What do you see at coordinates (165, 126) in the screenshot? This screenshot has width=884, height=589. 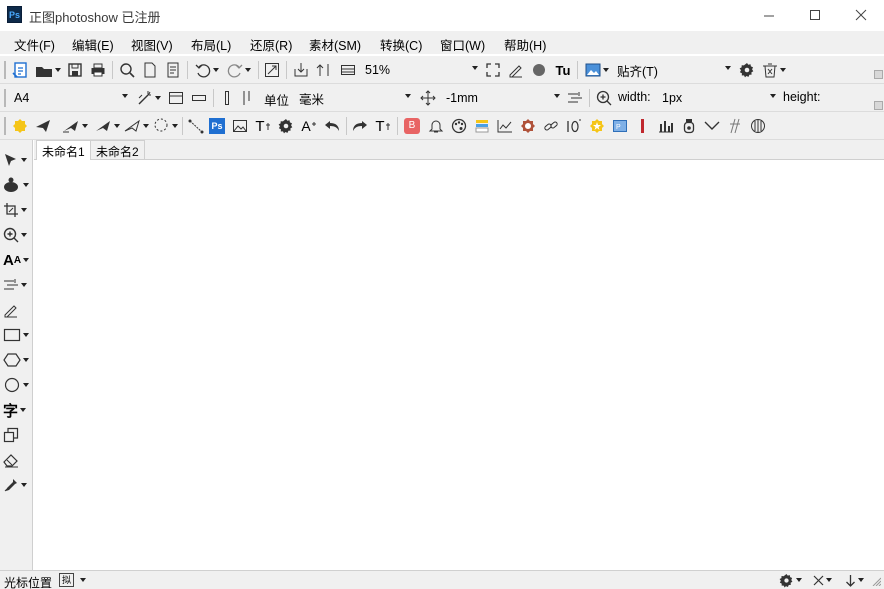 I see `lasso-button` at bounding box center [165, 126].